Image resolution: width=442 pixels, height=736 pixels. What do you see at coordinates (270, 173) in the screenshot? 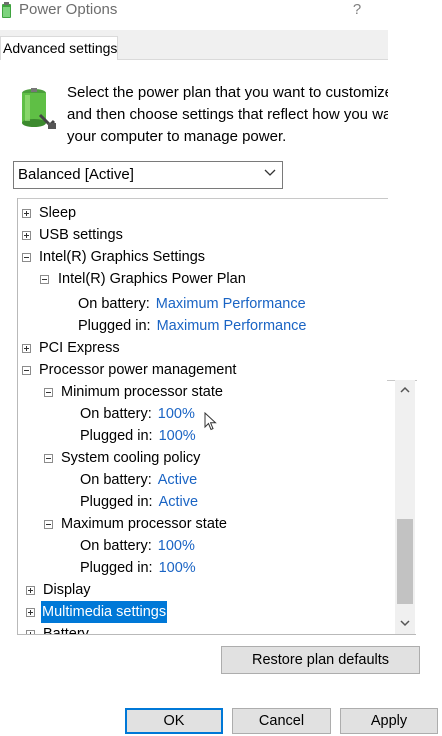
I see `chevron-down-icon` at bounding box center [270, 173].